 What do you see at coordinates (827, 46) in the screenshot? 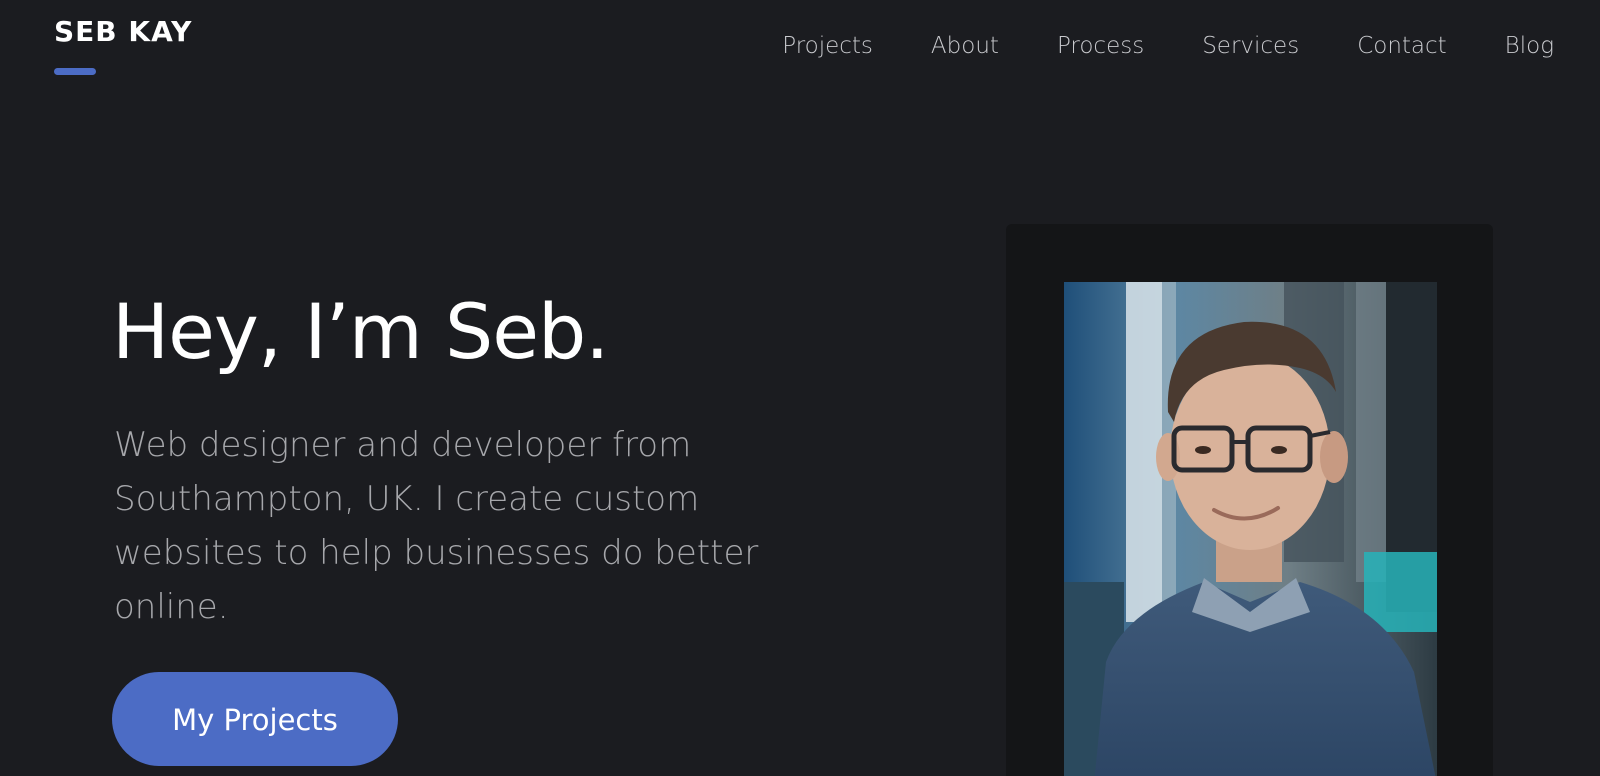
I see `nav-link-projects: Projects` at bounding box center [827, 46].